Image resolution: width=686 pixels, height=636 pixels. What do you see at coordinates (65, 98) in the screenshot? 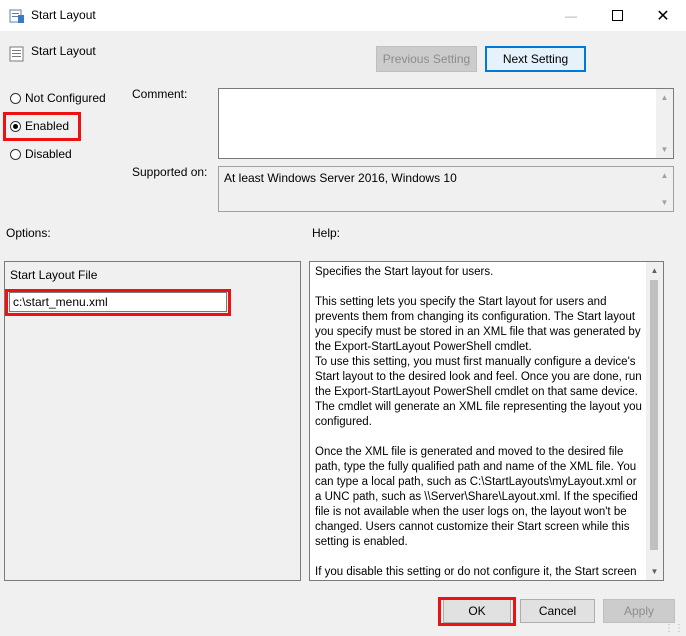
I see `radio-label: Not Configured` at bounding box center [65, 98].